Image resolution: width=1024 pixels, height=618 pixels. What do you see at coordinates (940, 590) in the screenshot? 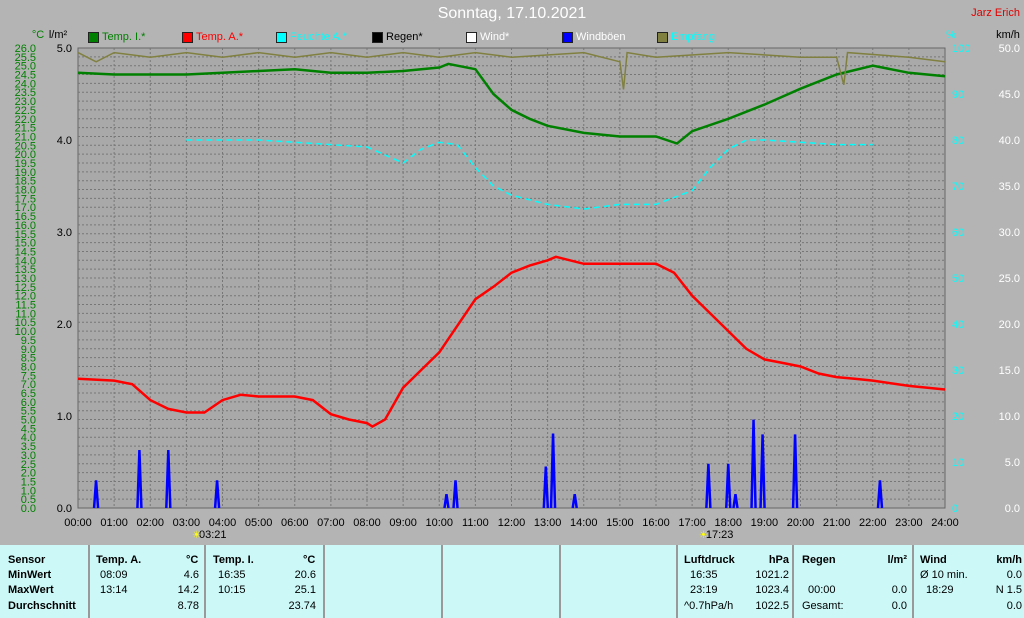
I see `wind-max-time: 18:29` at bounding box center [940, 590].